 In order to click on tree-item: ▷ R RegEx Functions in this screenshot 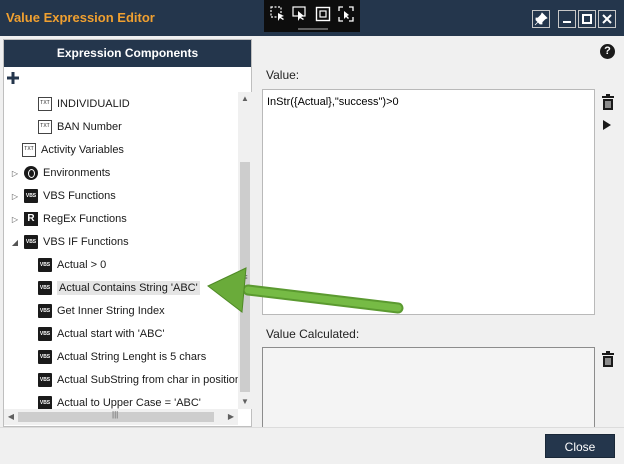, I will do `click(68, 219)`.